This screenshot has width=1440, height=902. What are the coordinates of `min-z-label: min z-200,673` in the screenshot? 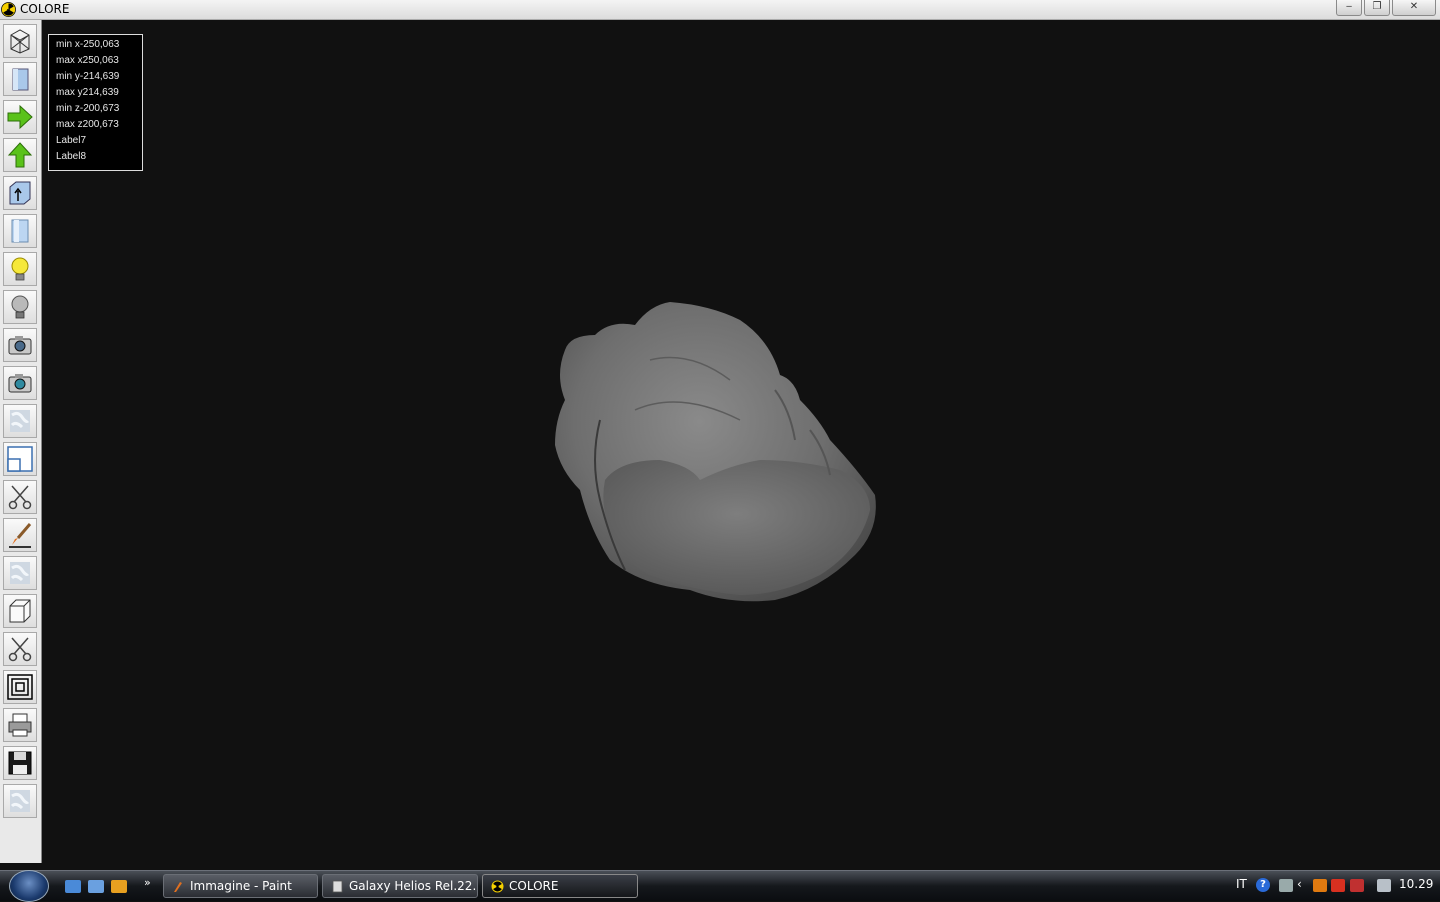 It's located at (88, 108).